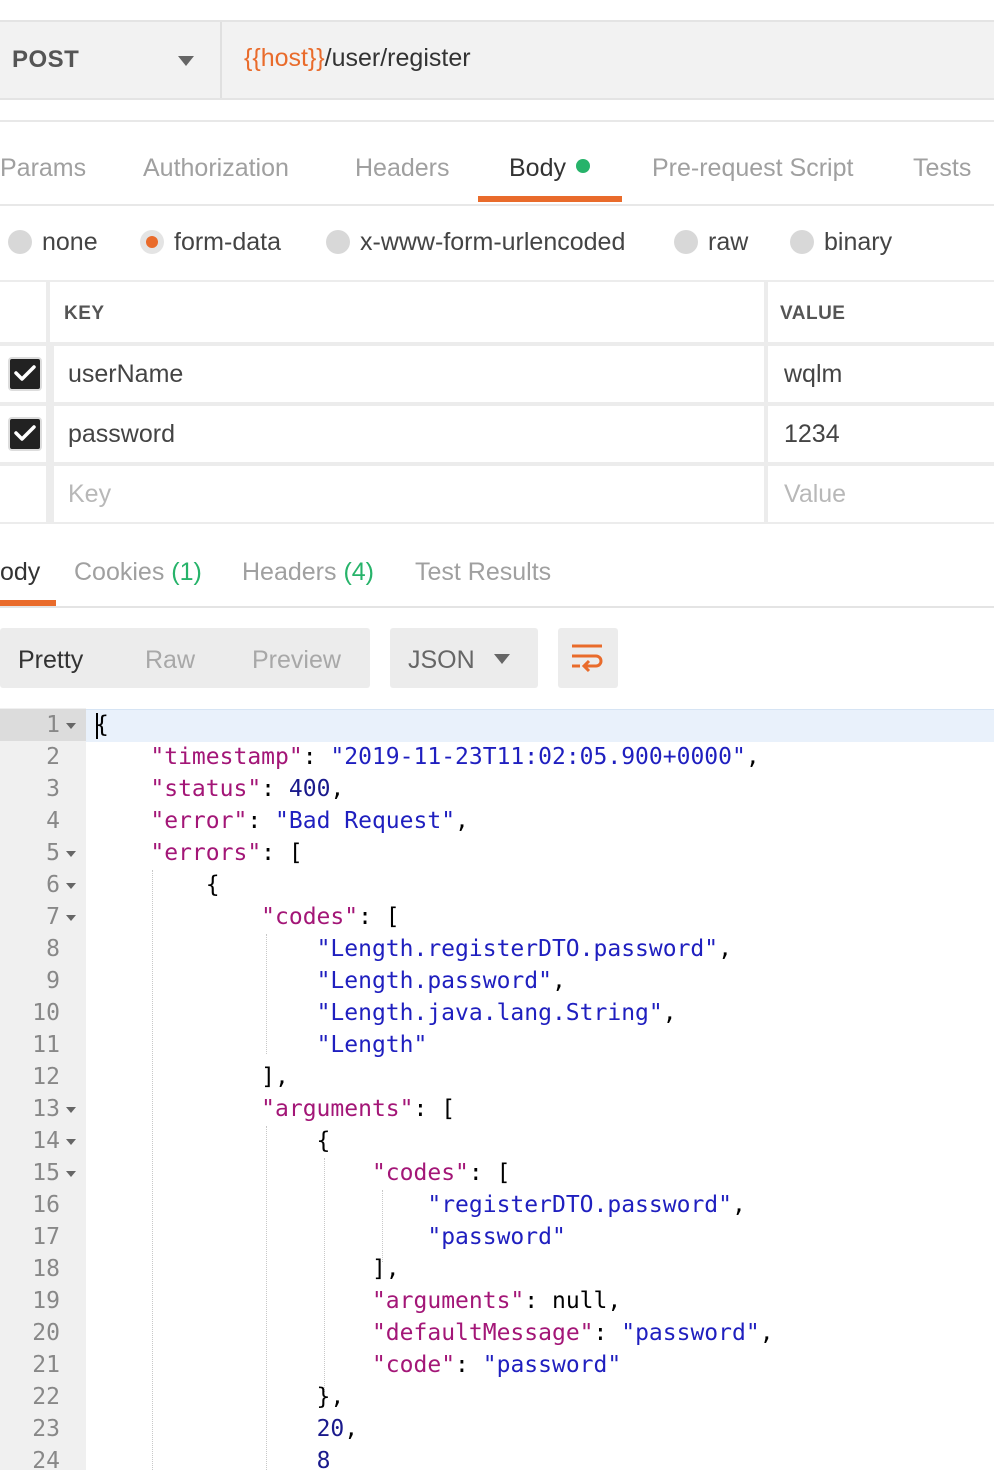  I want to click on line-number: 23, so click(46, 1429).